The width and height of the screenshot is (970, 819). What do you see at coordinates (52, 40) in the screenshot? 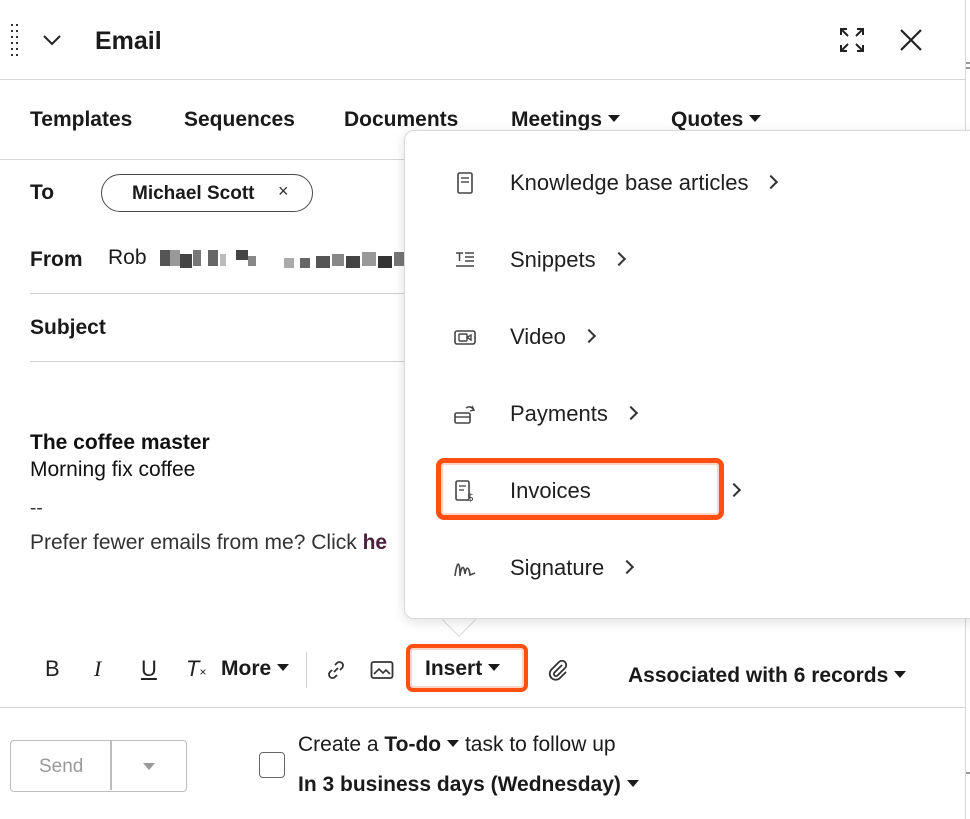
I see `chevron-down-icon` at bounding box center [52, 40].